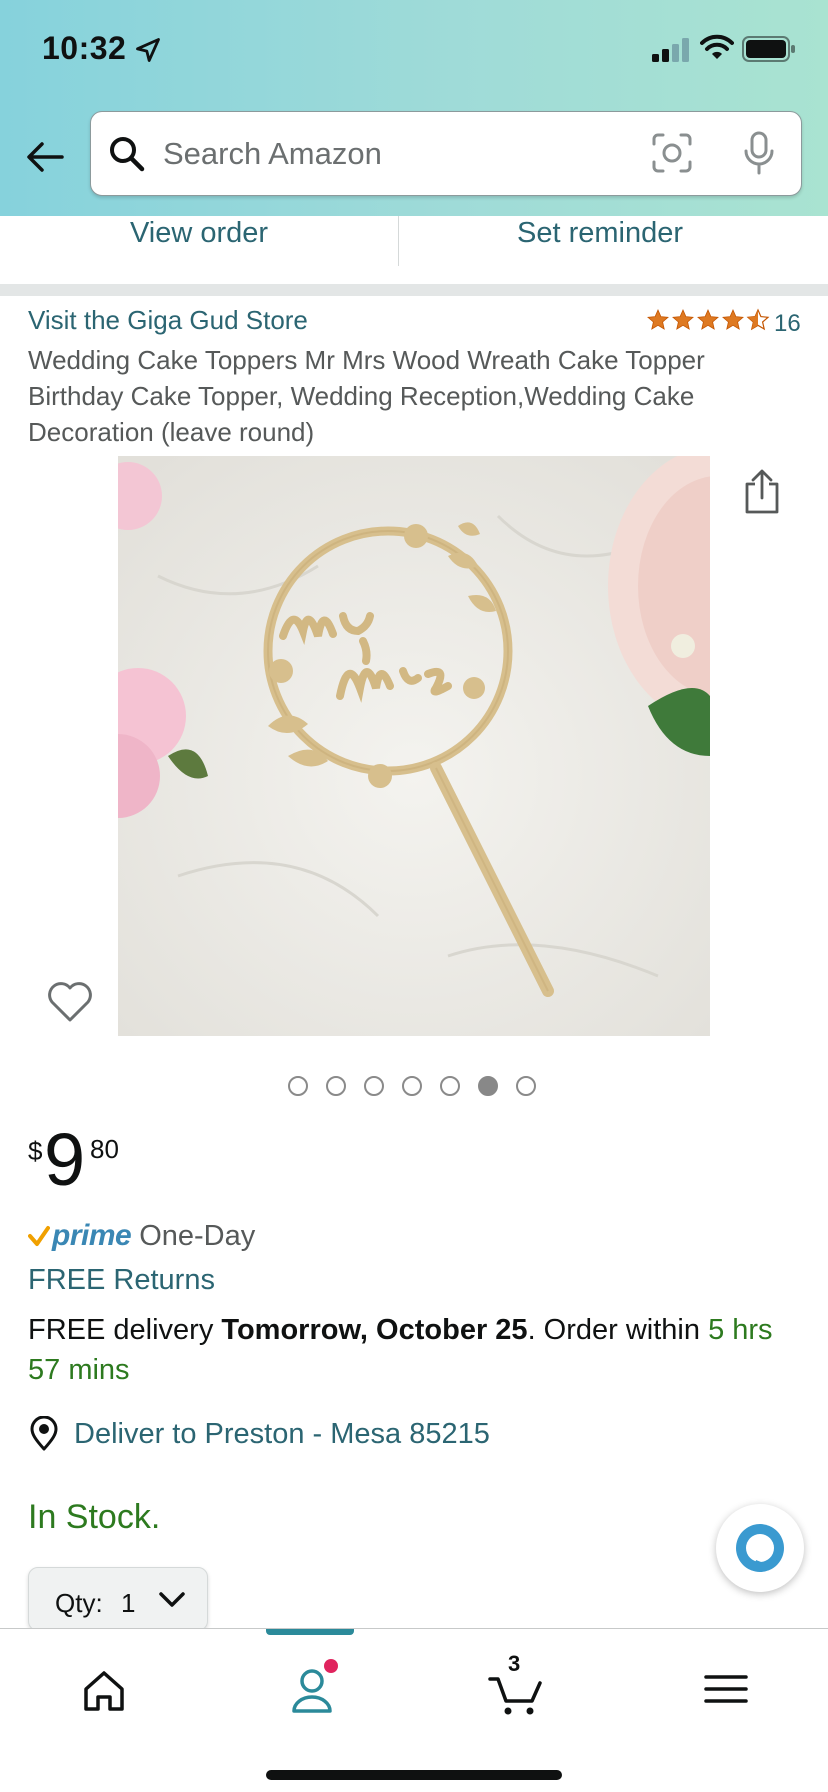  Describe the element at coordinates (127, 154) in the screenshot. I see `search-icon` at that location.